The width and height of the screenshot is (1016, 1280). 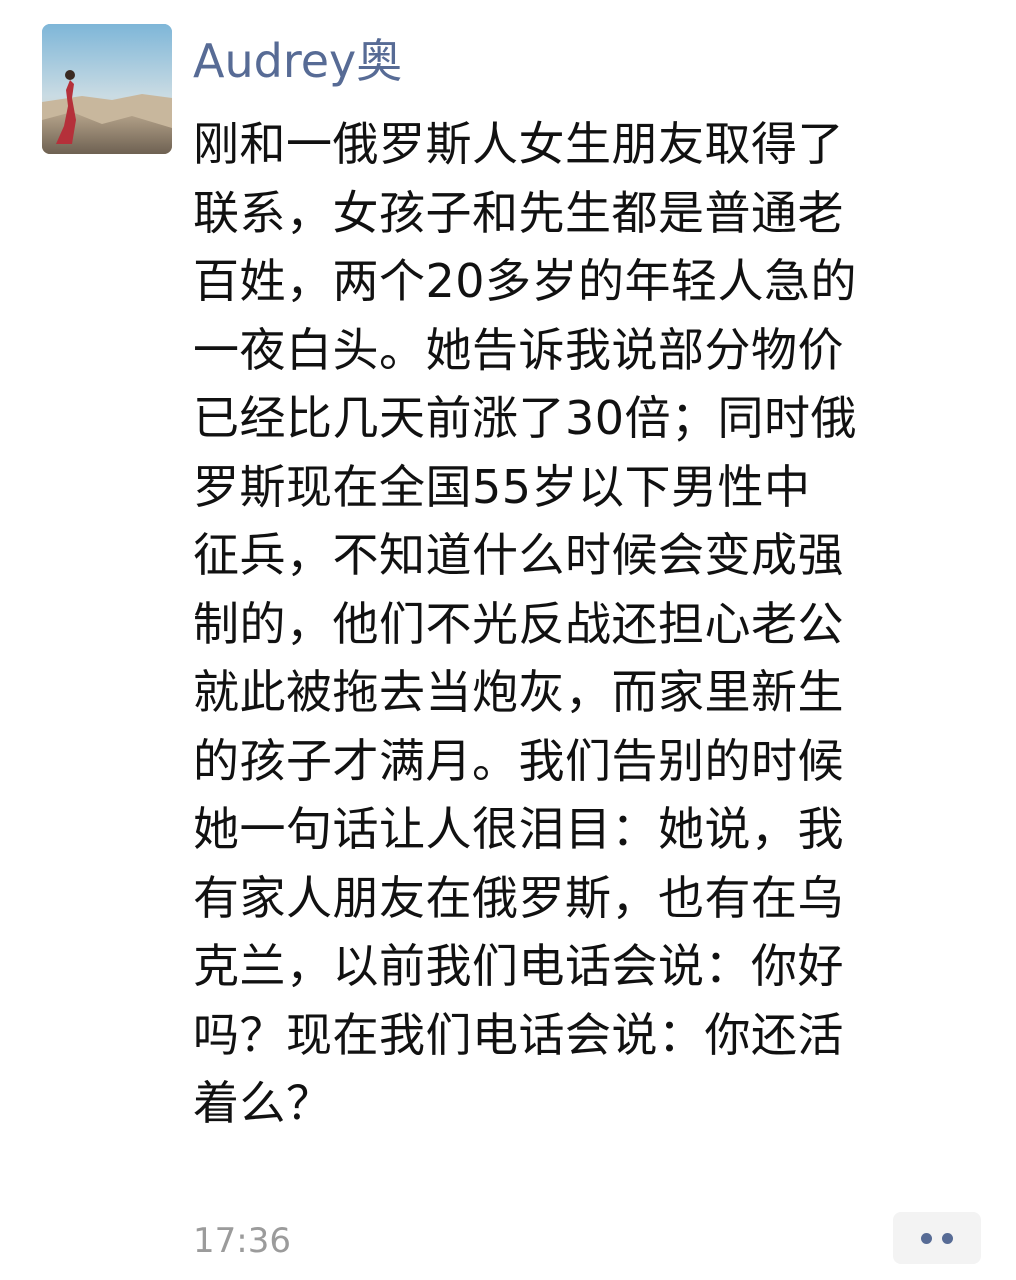 I want to click on post-content-line: 罗斯现在全国55岁以下男性中, so click(x=502, y=486).